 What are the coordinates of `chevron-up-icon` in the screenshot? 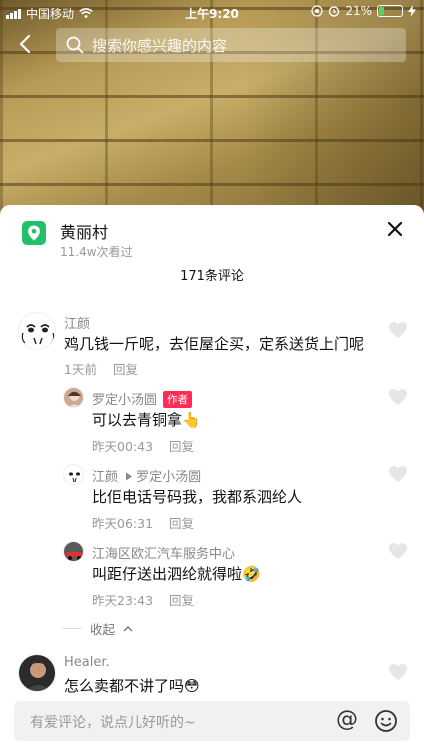 It's located at (128, 629).